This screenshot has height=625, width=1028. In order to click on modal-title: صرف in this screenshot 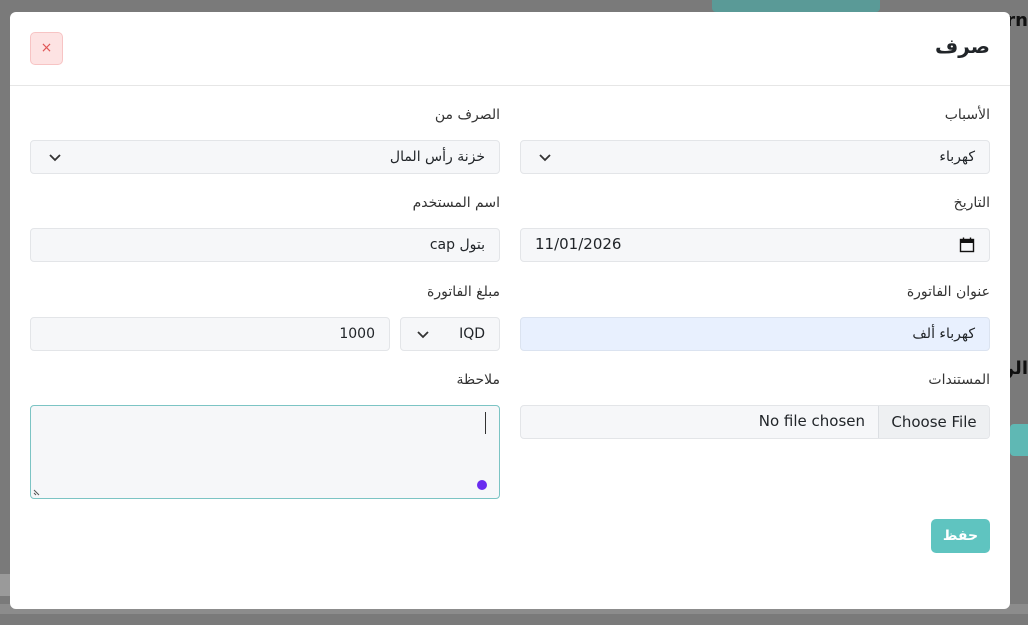, I will do `click(962, 46)`.